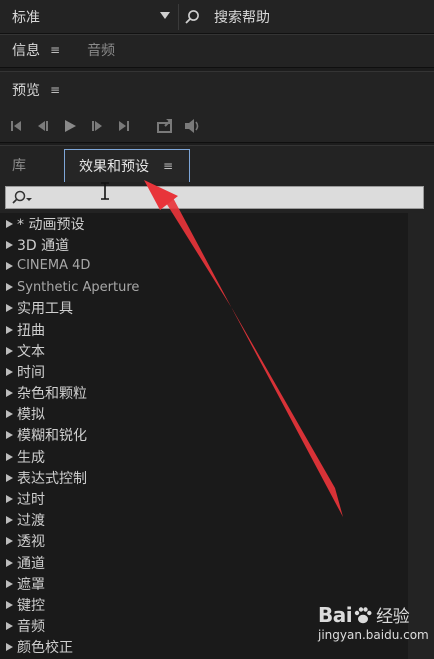 This screenshot has width=434, height=659. I want to click on tree-item-label: 过渡, so click(31, 521).